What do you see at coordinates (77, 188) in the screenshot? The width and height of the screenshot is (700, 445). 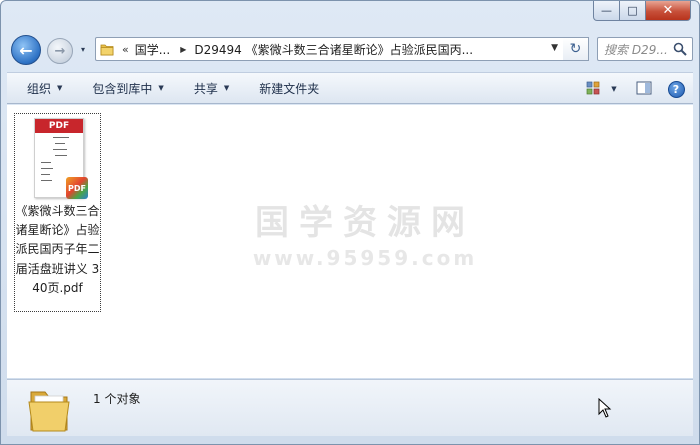 I see `pdf-badge-icon: PDF` at bounding box center [77, 188].